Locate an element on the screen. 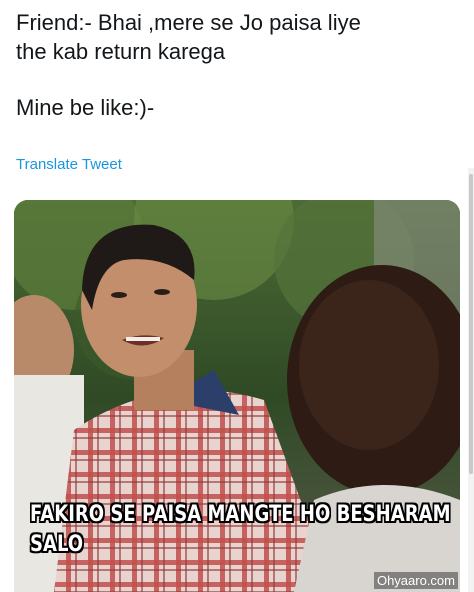  meme-caption: FAKIRO SE PAISA MANGTE HO BESHARAM SALO is located at coordinates (240, 530).